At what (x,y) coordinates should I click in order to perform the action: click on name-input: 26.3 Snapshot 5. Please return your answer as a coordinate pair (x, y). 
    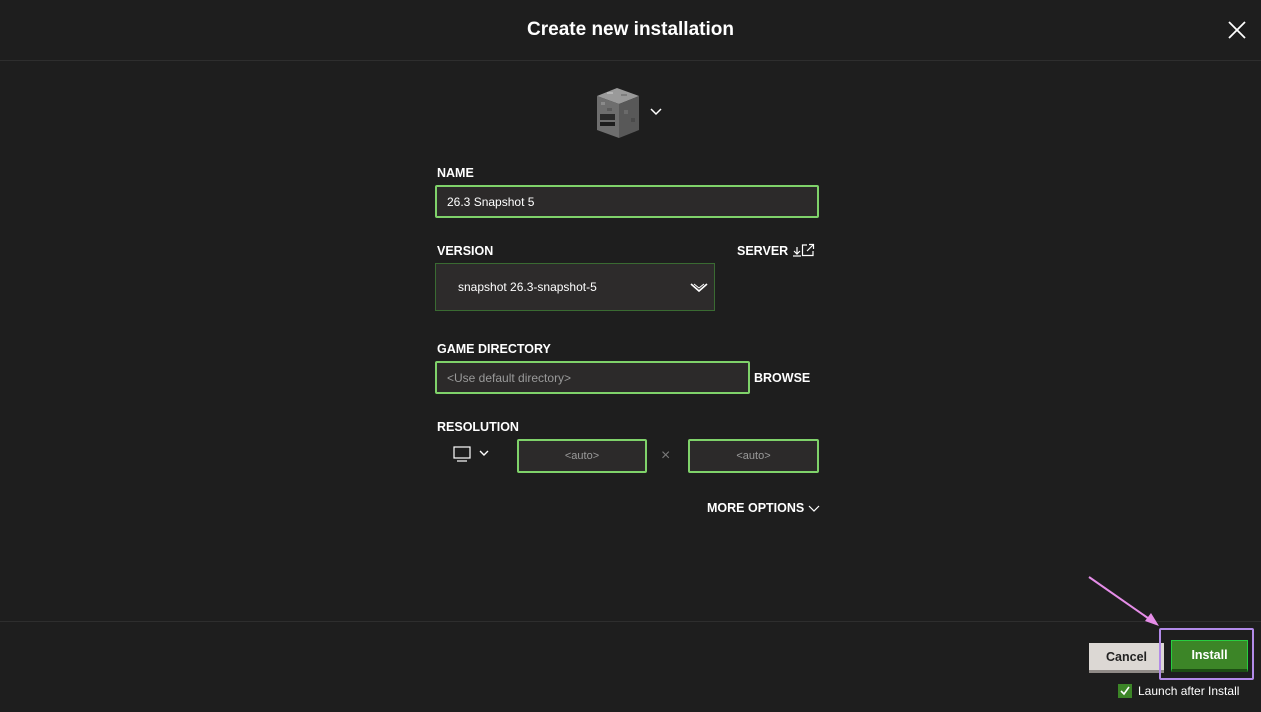
    Looking at the image, I should click on (627, 201).